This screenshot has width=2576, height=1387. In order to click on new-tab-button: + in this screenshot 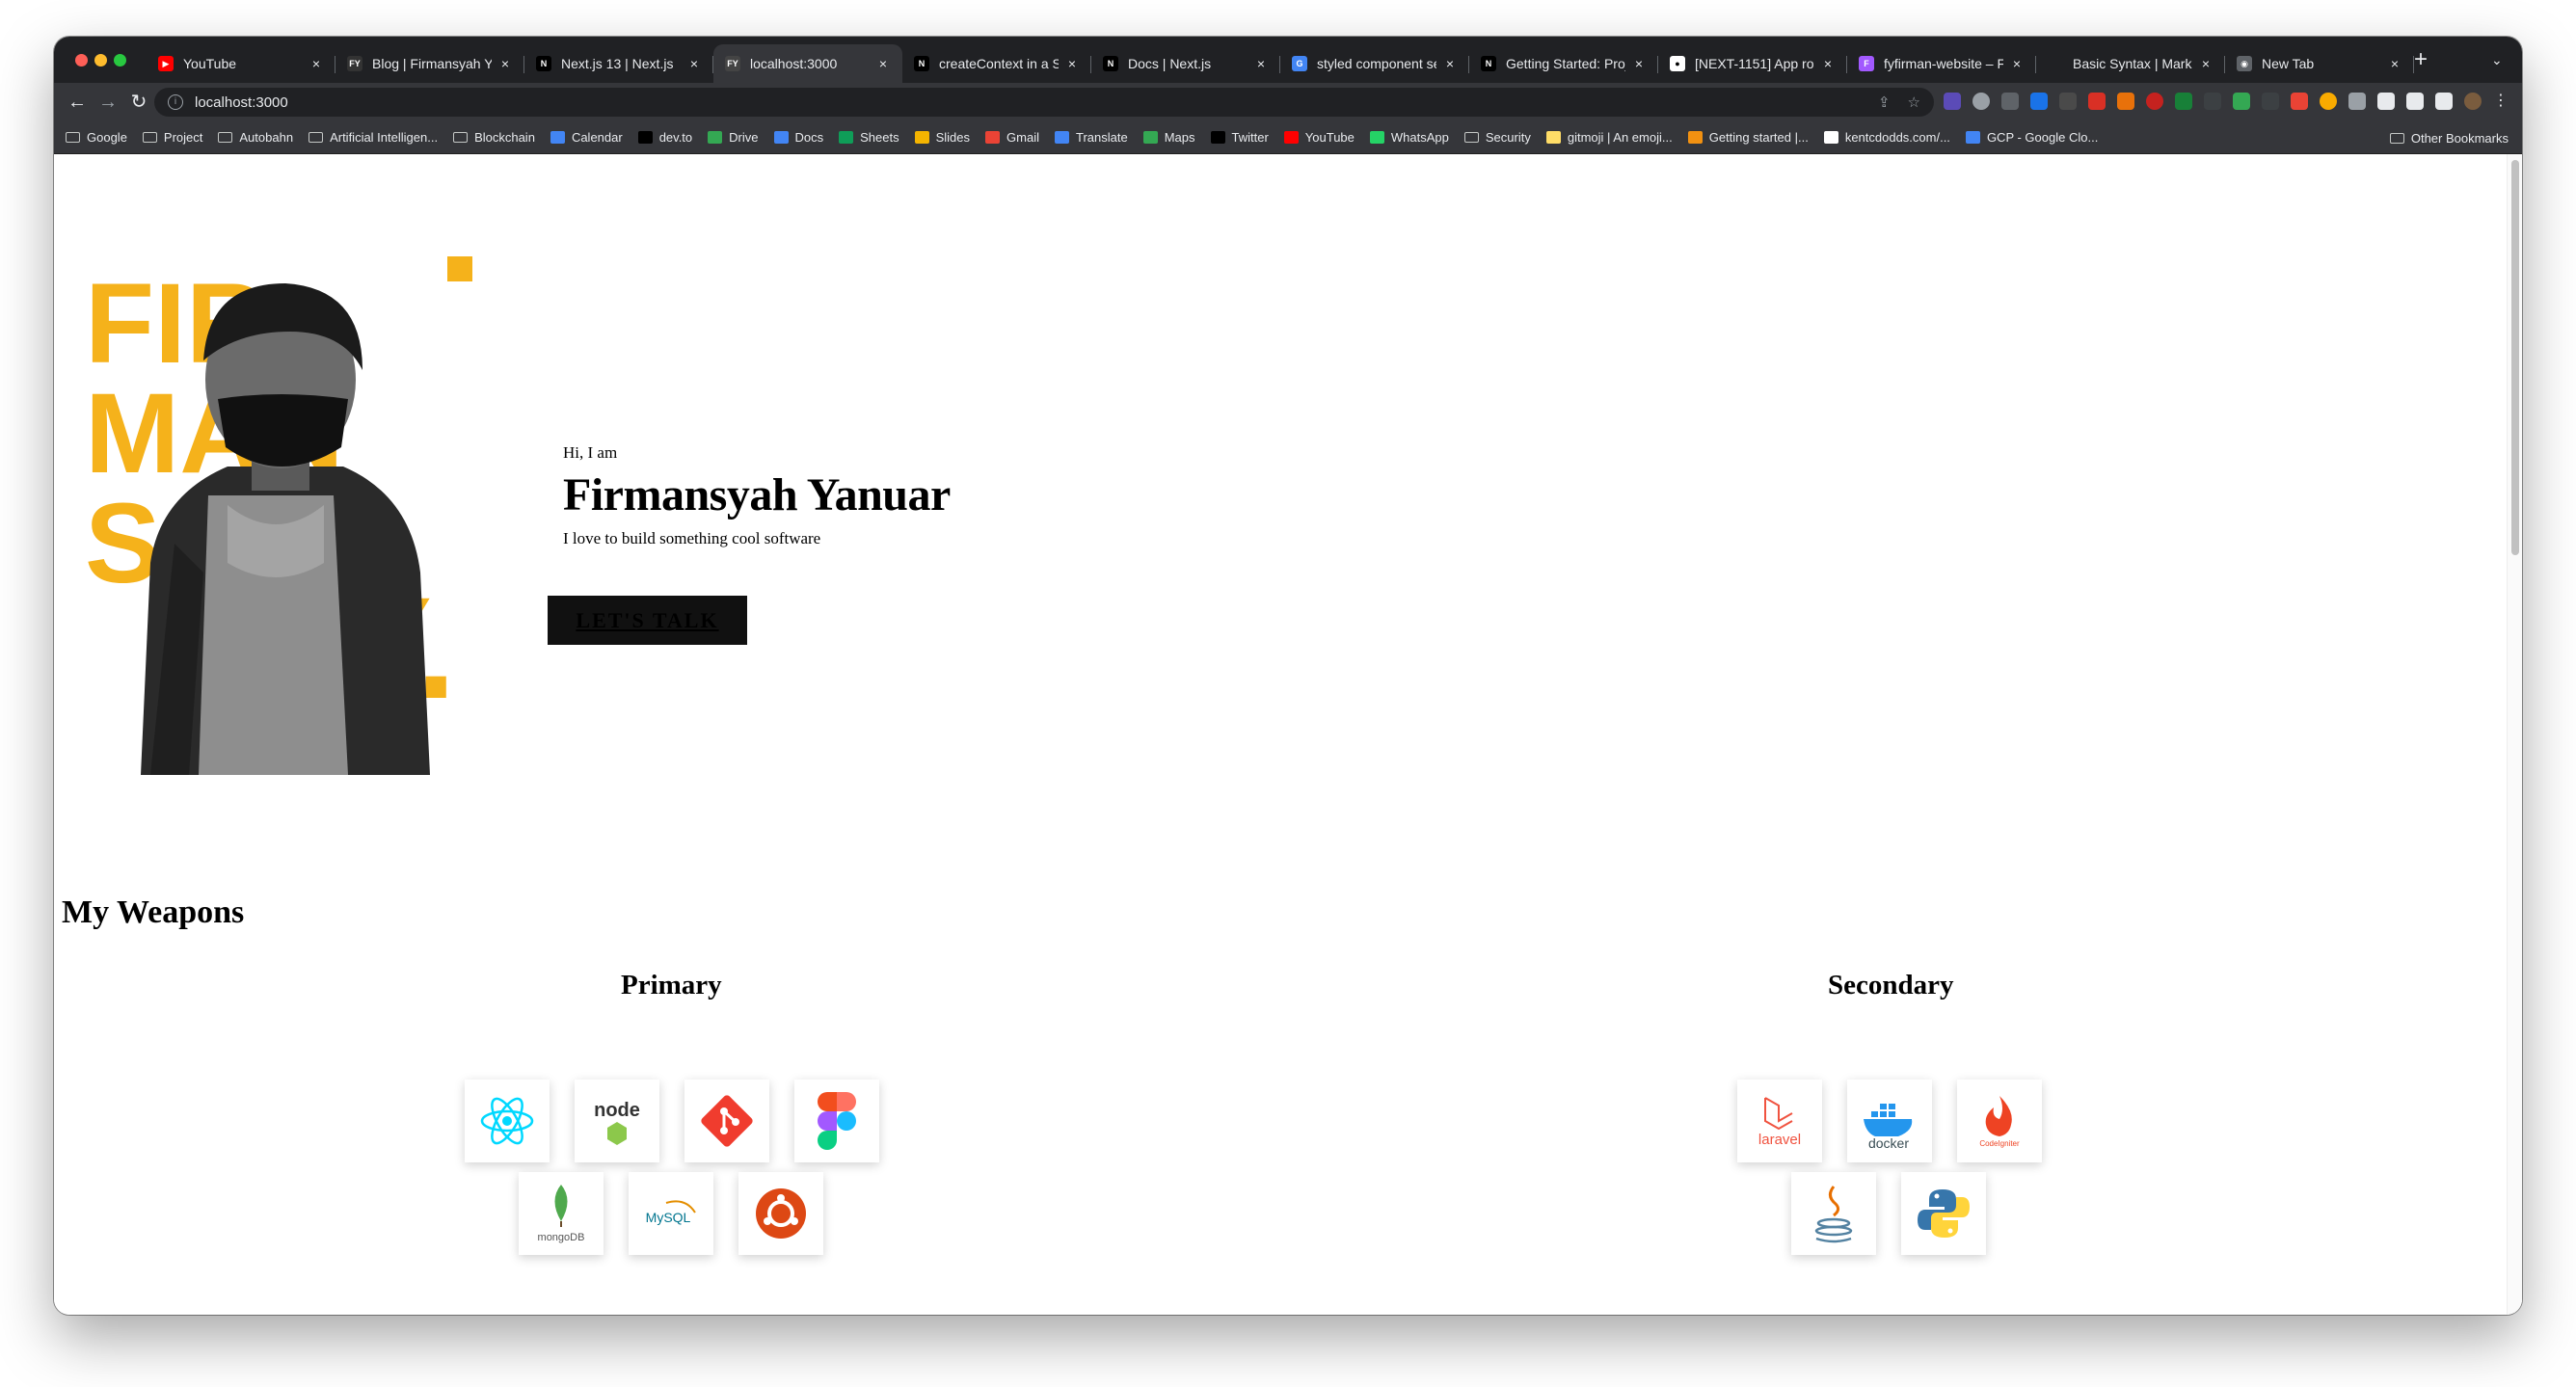, I will do `click(2421, 59)`.